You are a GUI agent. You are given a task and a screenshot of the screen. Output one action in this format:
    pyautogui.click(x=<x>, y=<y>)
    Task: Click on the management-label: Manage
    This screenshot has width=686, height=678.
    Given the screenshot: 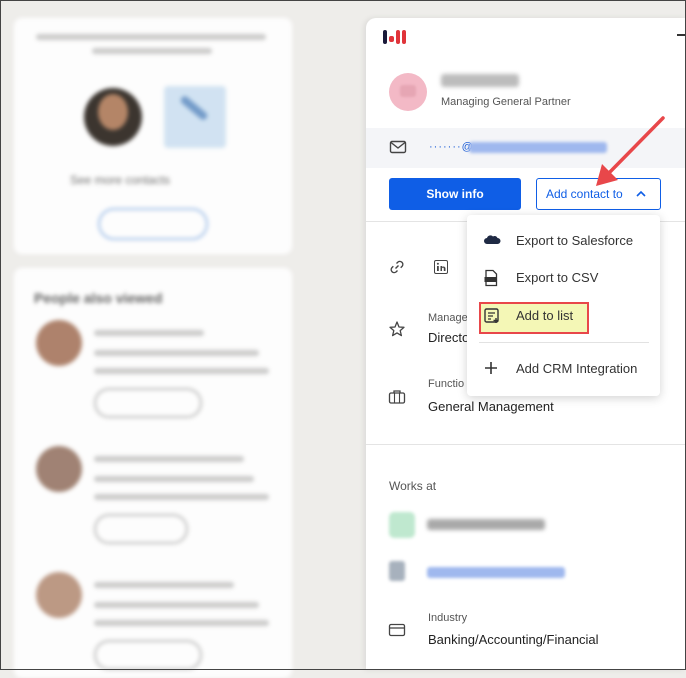 What is the action you would take?
    pyautogui.click(x=448, y=318)
    